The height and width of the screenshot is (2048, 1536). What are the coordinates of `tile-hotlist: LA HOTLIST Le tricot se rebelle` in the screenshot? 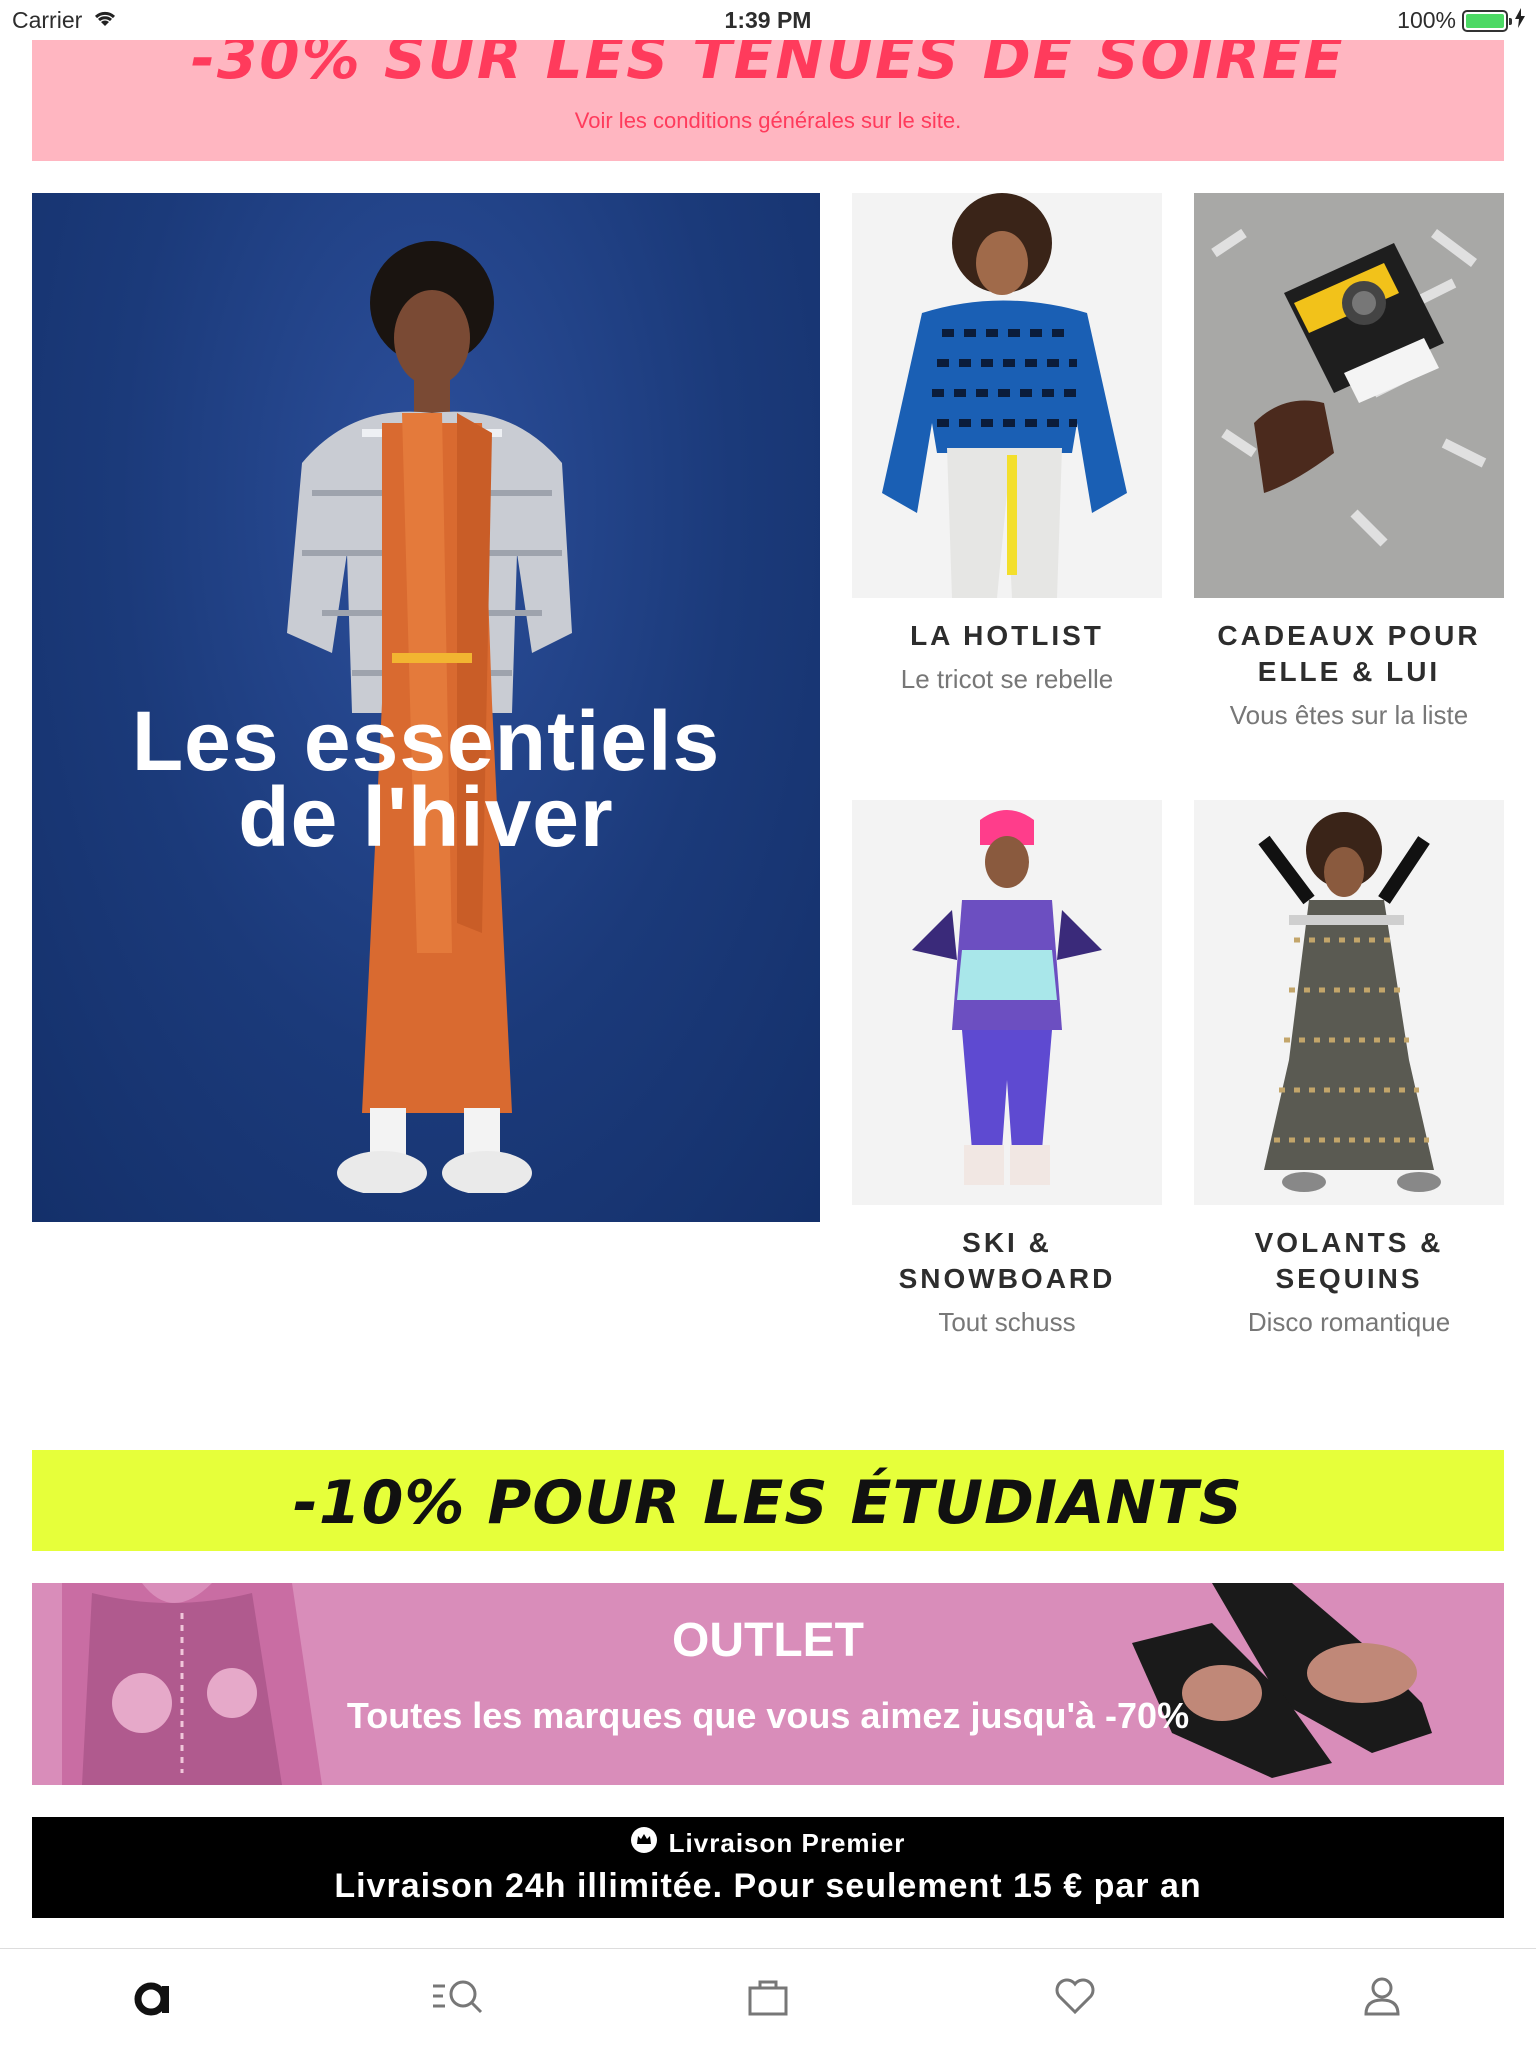 It's located at (1007, 444).